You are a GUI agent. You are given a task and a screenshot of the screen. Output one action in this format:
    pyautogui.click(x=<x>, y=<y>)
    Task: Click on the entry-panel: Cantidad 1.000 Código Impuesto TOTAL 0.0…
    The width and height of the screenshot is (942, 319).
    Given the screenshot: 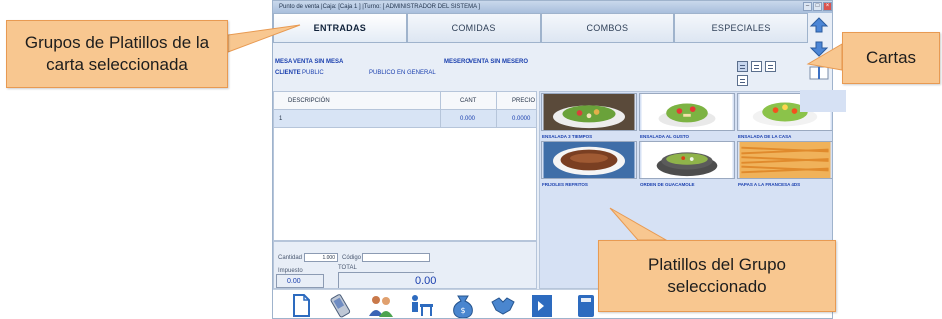 What is the action you would take?
    pyautogui.click(x=405, y=265)
    